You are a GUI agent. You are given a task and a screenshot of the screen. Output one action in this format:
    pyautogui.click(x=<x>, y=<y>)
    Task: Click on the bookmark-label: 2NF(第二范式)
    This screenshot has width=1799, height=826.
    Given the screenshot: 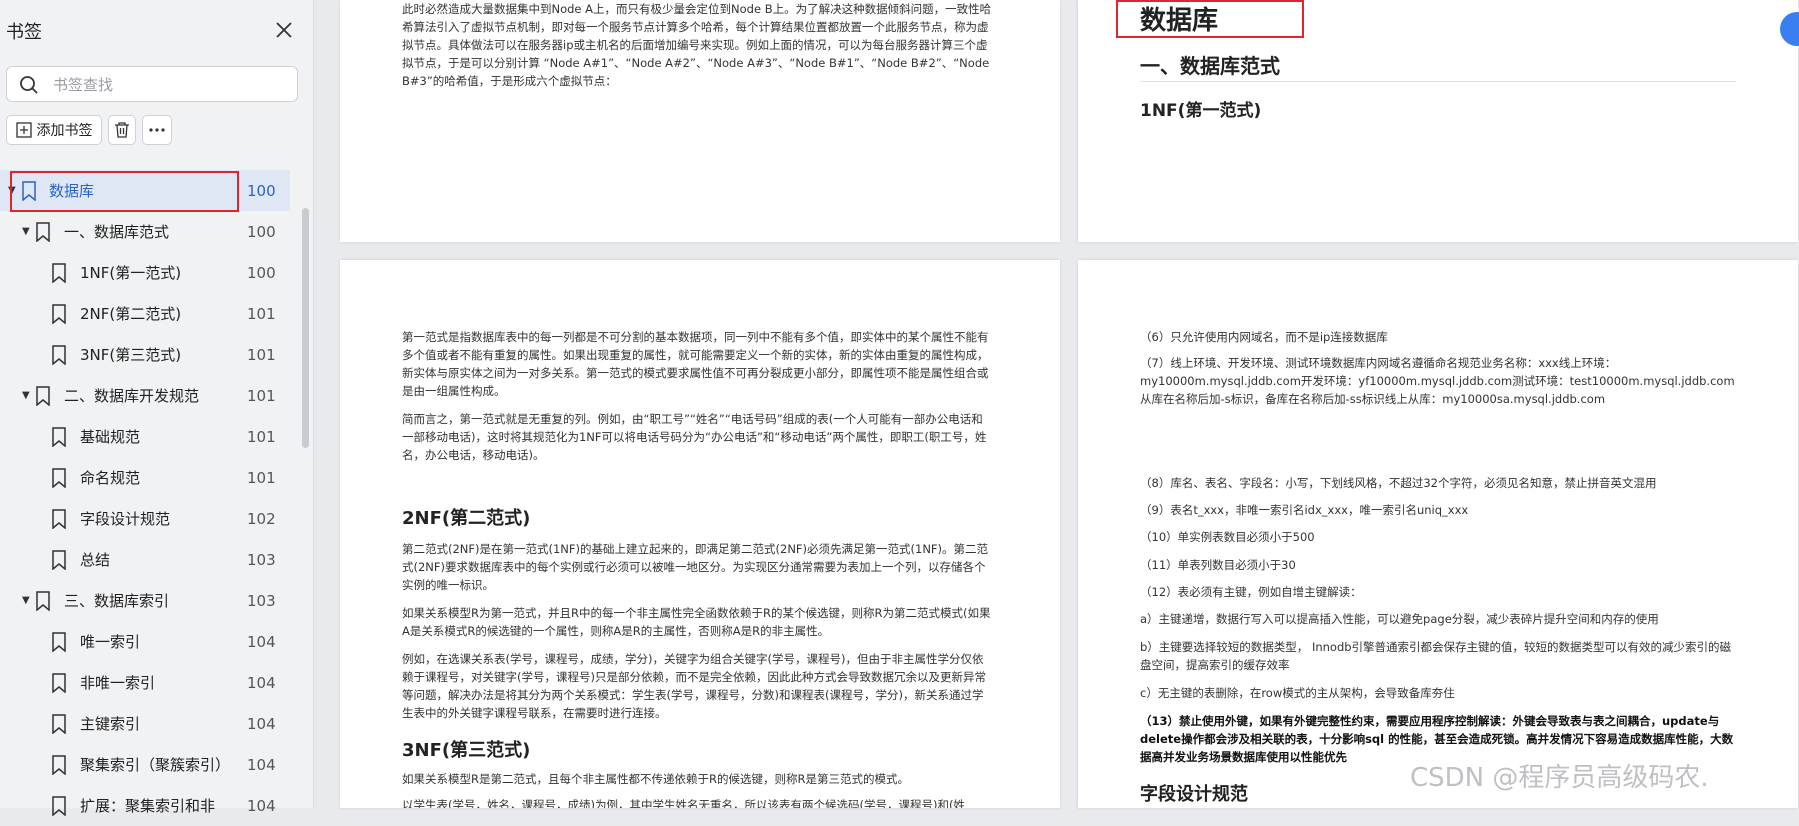 What is the action you would take?
    pyautogui.click(x=131, y=314)
    